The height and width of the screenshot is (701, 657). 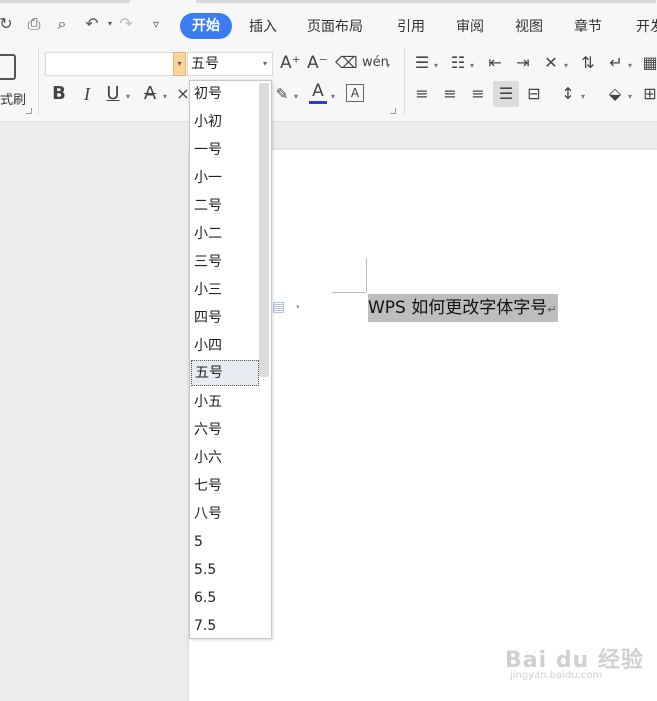 I want to click on table-icon: ▦, so click(x=649, y=63).